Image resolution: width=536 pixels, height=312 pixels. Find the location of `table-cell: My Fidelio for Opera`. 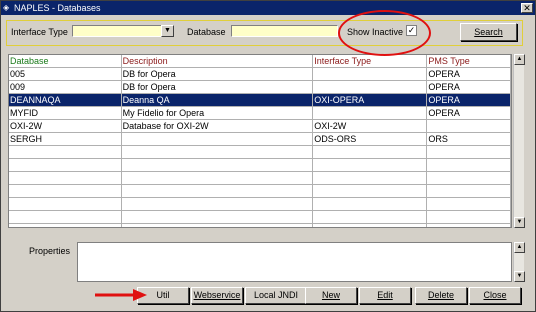

table-cell: My Fidelio for Opera is located at coordinates (217, 113).